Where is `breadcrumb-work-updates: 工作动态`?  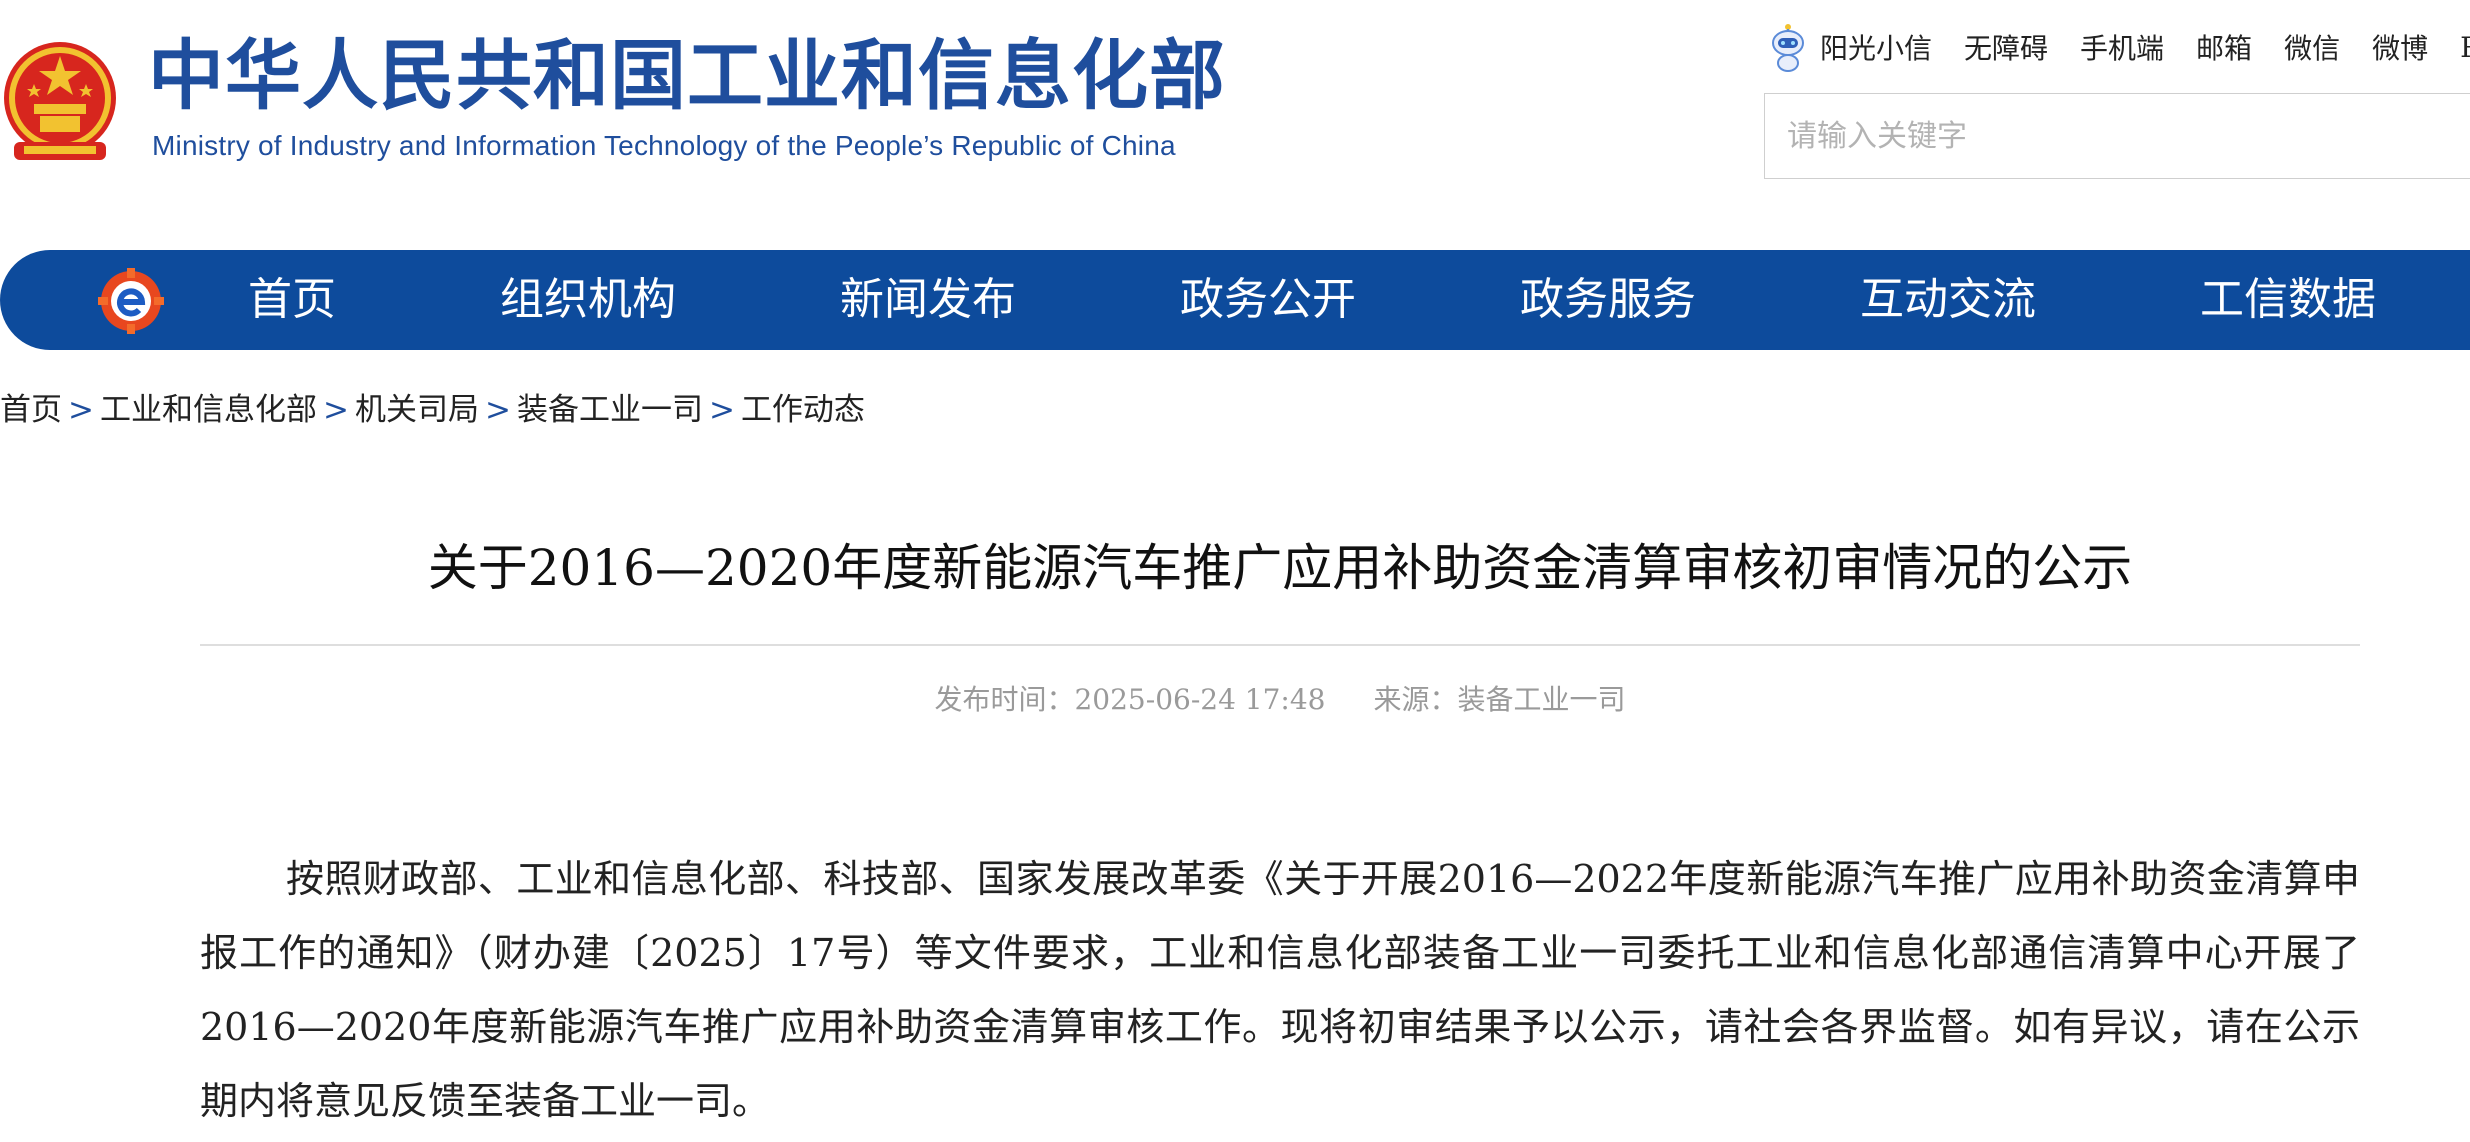
breadcrumb-work-updates: 工作动态 is located at coordinates (803, 410).